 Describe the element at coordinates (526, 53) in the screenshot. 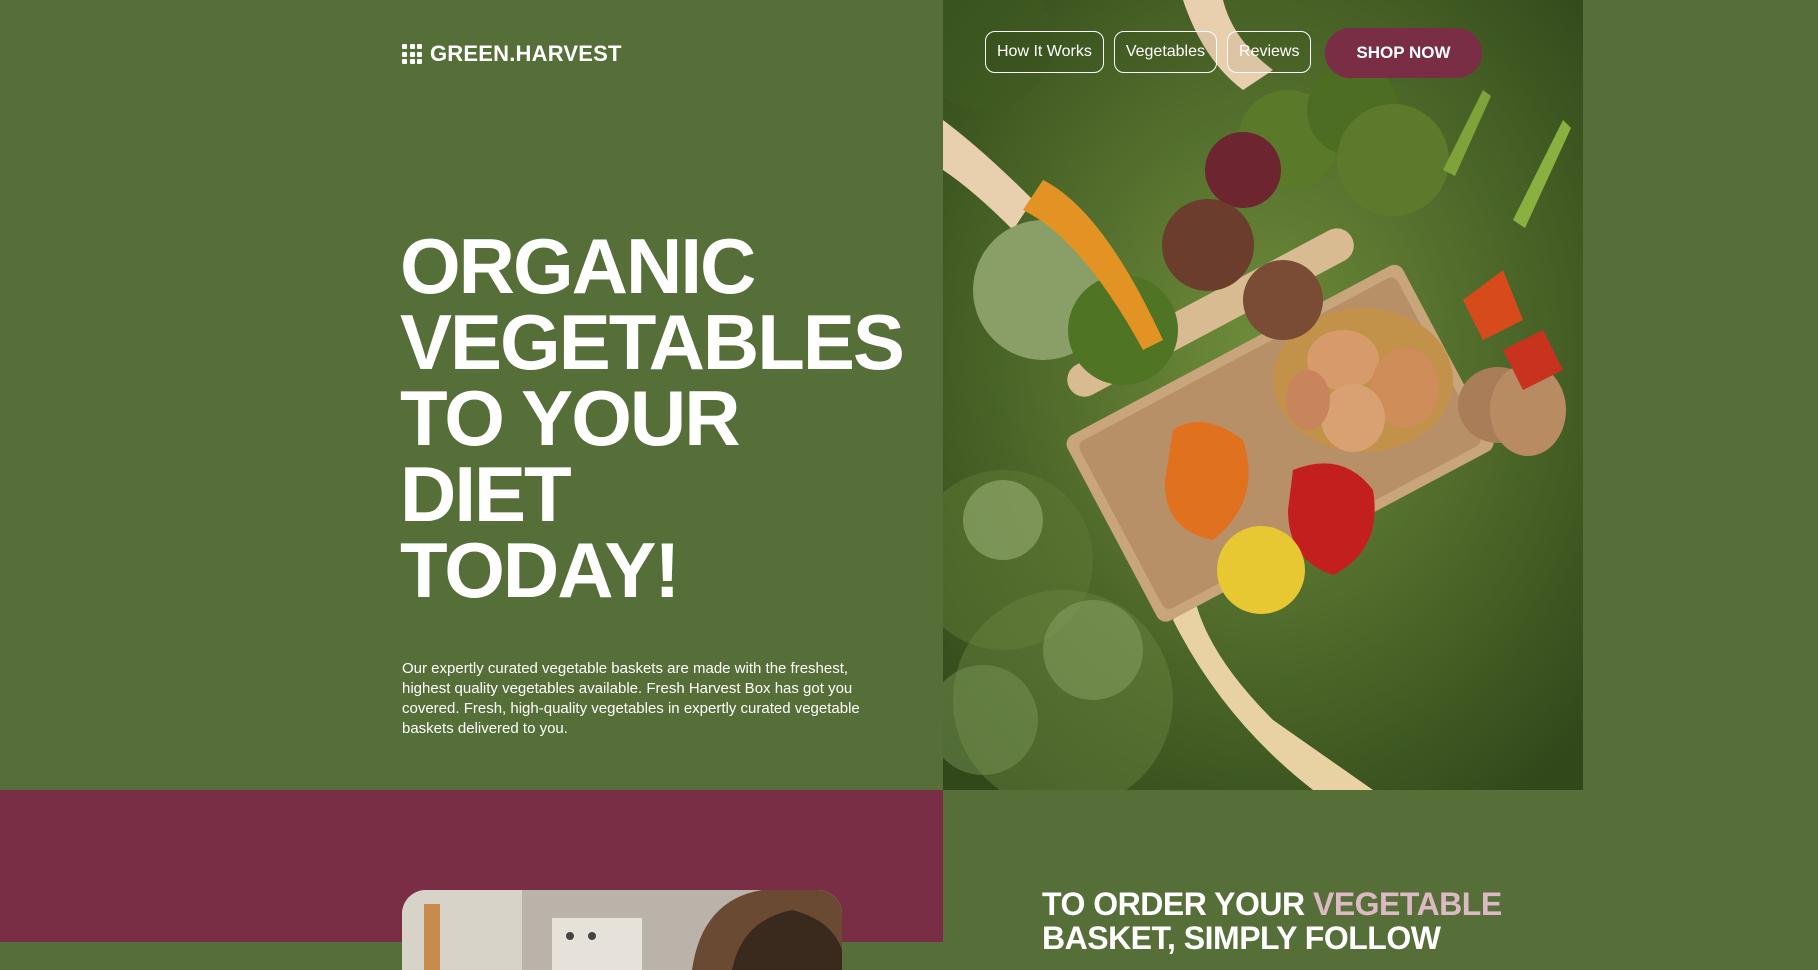

I see `brand-name: GREEN.HARVEST` at that location.